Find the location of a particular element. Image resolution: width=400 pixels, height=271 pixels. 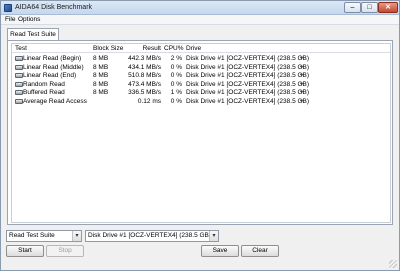

stop-button: Stop is located at coordinates (65, 251).